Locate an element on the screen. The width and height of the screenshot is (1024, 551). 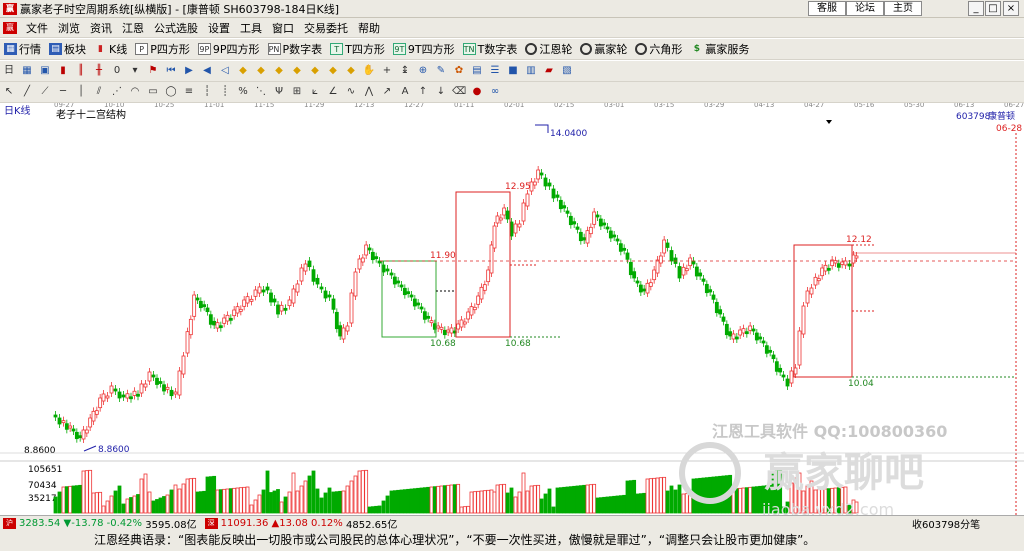
edit-icon: ✎ is located at coordinates (441, 71).